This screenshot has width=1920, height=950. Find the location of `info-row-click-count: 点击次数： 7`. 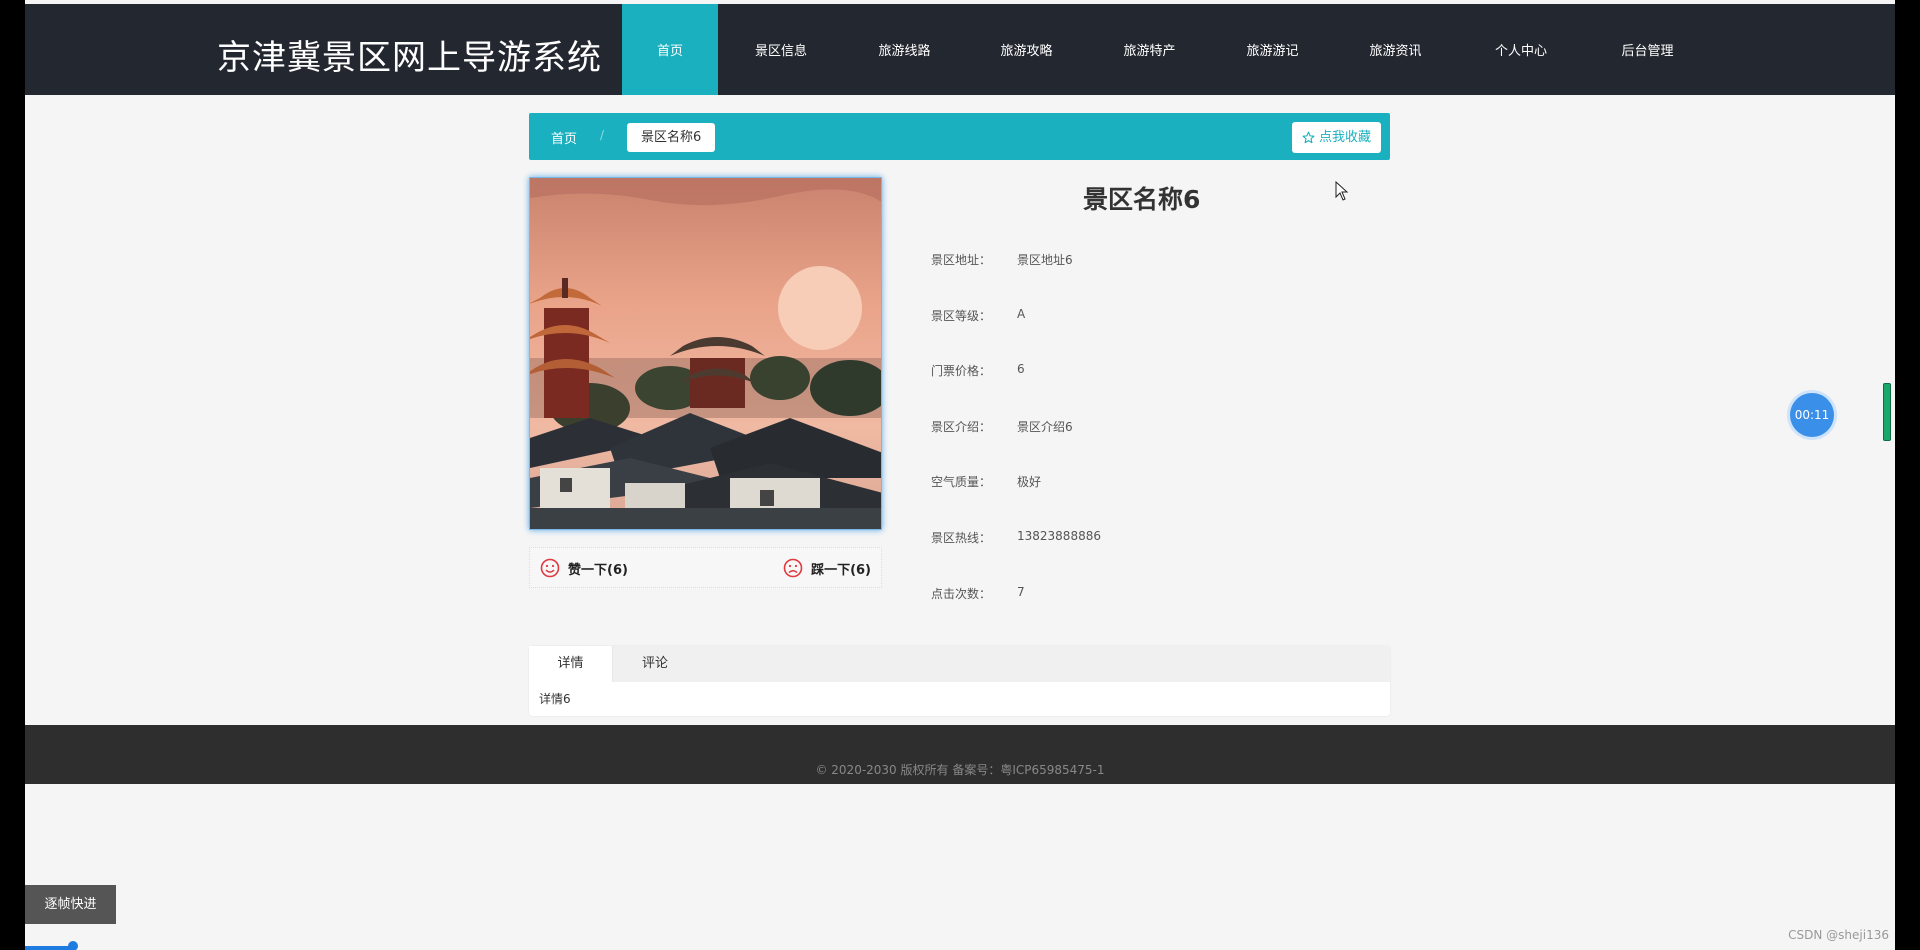

info-row-click-count: 点击次数： 7 is located at coordinates (978, 593).